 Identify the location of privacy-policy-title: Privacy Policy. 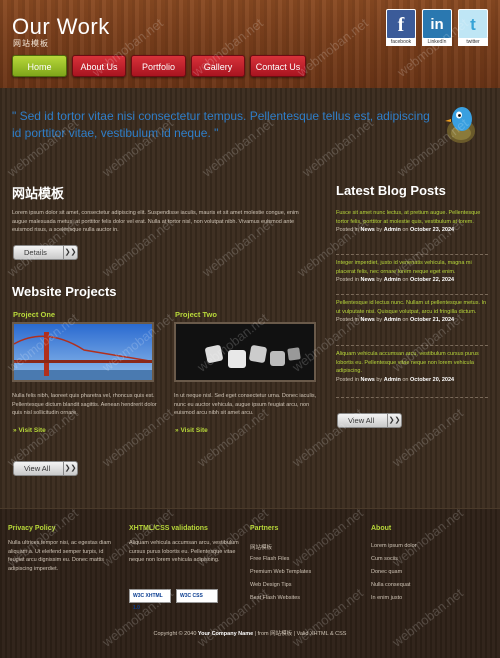
(32, 528).